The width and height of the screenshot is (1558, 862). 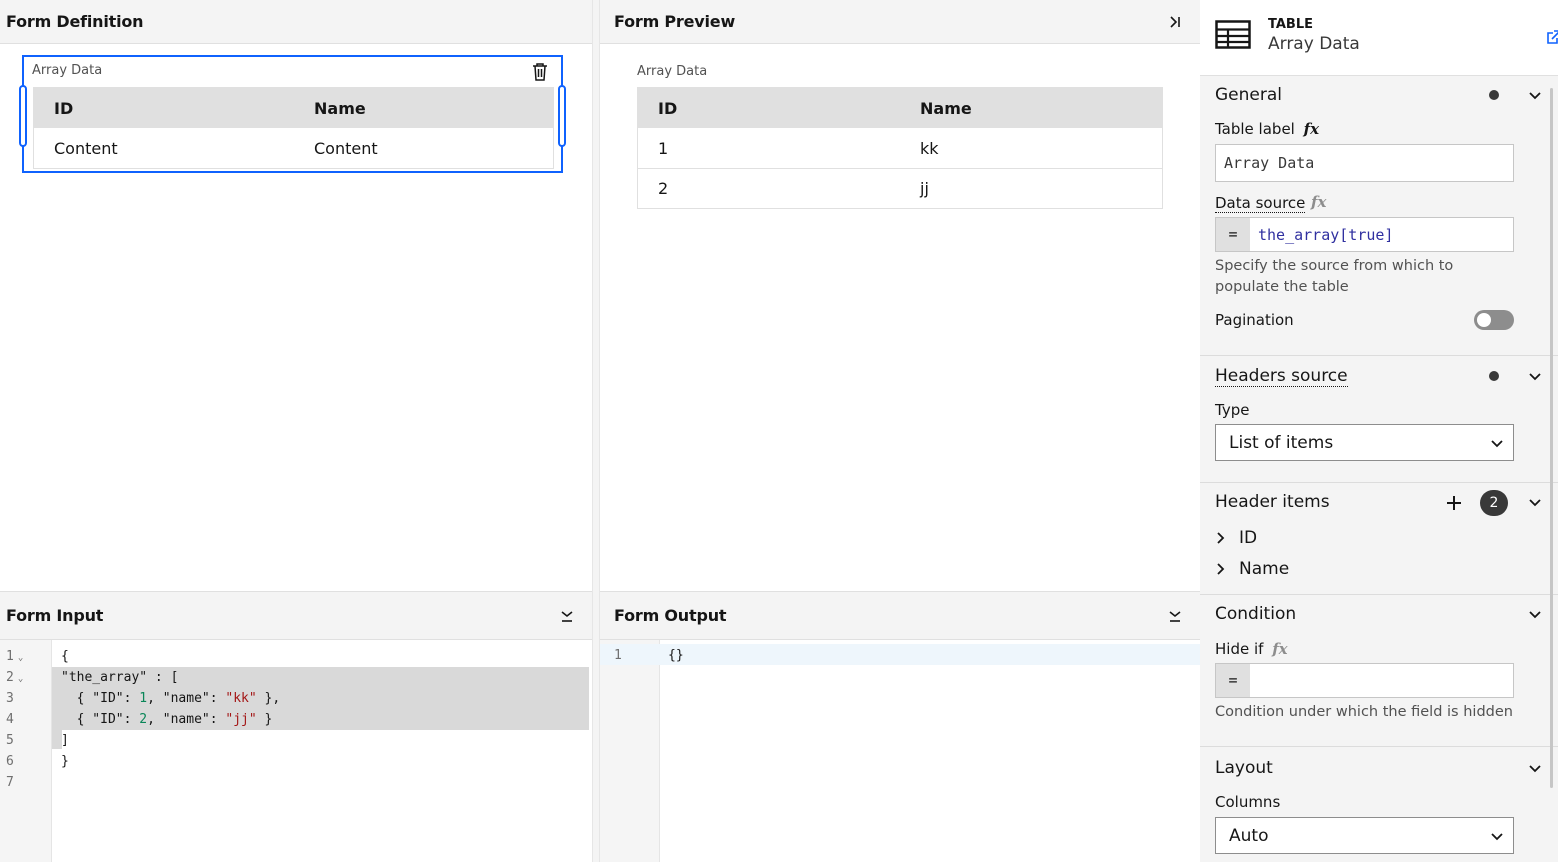 What do you see at coordinates (120, 677) in the screenshot?
I see `code-line: "the_array" : [` at bounding box center [120, 677].